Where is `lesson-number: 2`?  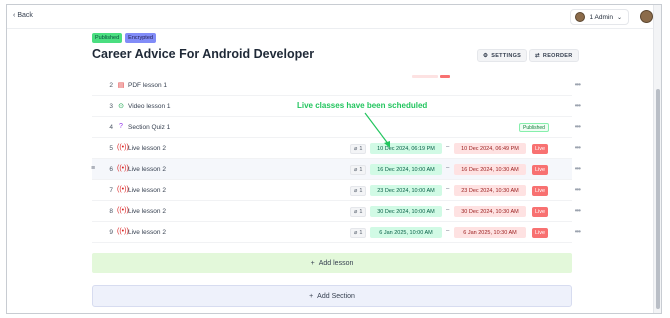 lesson-number: 2 is located at coordinates (111, 85).